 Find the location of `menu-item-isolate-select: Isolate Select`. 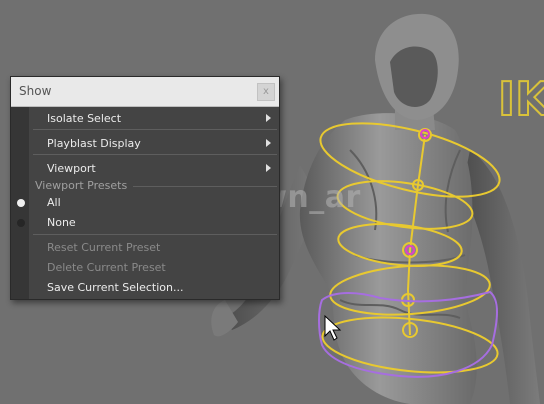

menu-item-isolate-select: Isolate Select is located at coordinates (84, 118).